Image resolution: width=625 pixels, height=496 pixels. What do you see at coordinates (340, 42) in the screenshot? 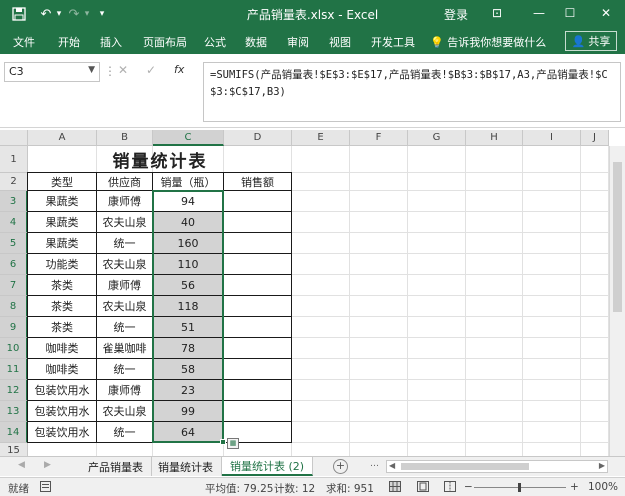
I see `tab-view: 视图` at bounding box center [340, 42].